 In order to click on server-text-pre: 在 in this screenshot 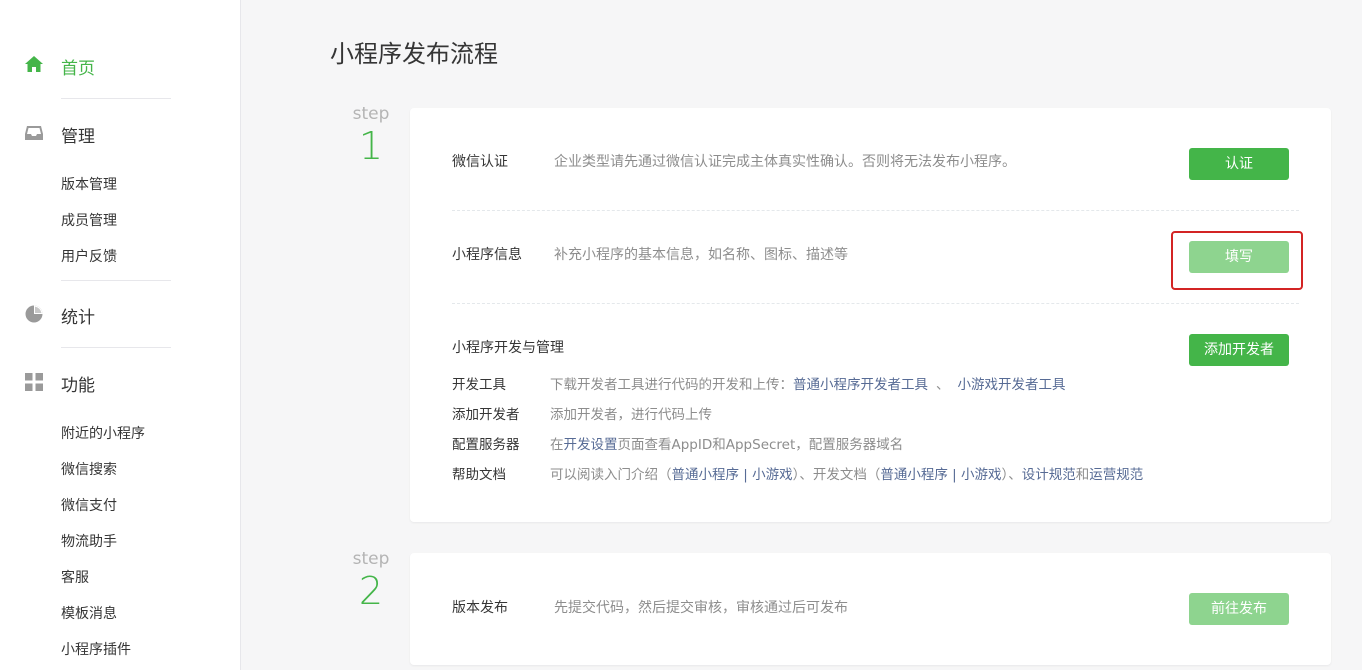, I will do `click(557, 445)`.